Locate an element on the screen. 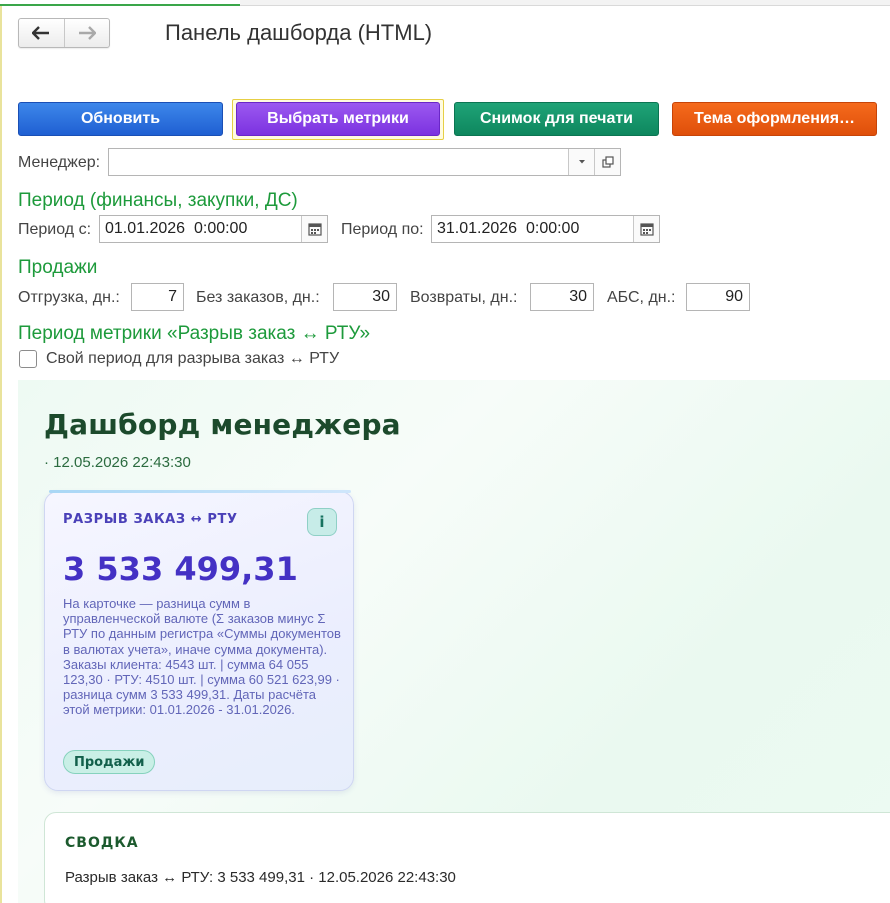  custom-period-checkbox is located at coordinates (28, 359).